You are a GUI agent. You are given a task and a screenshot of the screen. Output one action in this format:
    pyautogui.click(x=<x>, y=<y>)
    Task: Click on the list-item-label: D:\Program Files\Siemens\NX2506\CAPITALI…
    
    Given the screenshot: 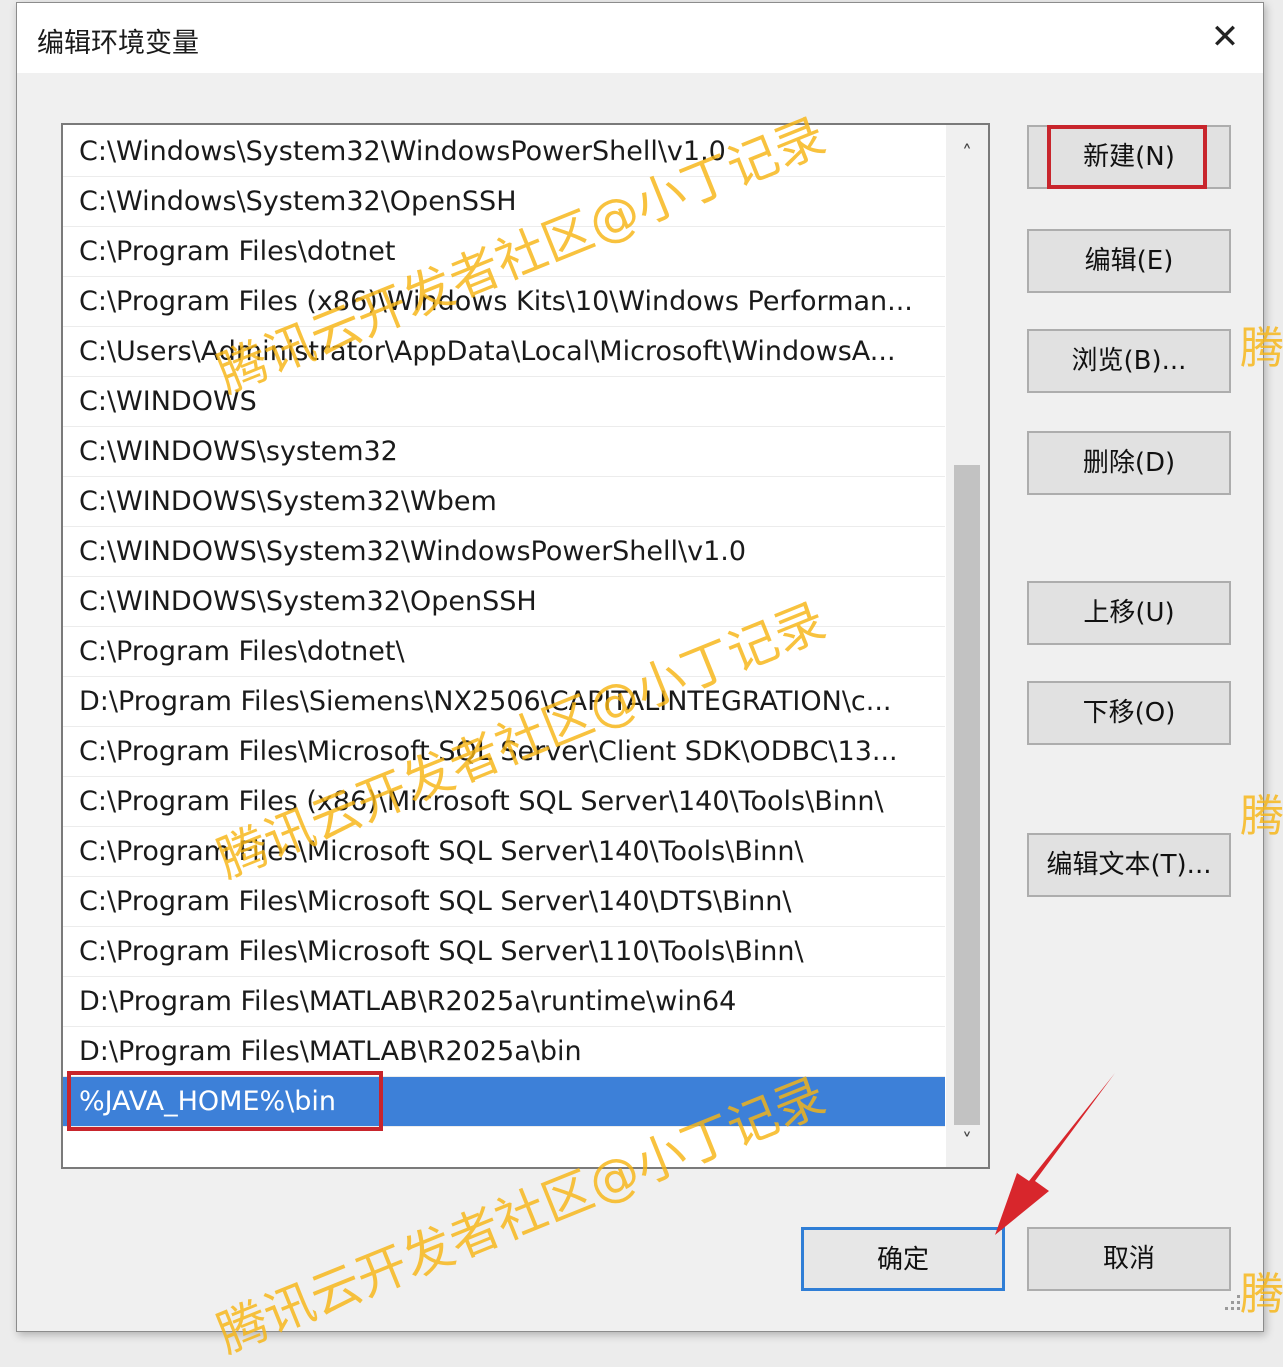 What is the action you would take?
    pyautogui.click(x=485, y=701)
    